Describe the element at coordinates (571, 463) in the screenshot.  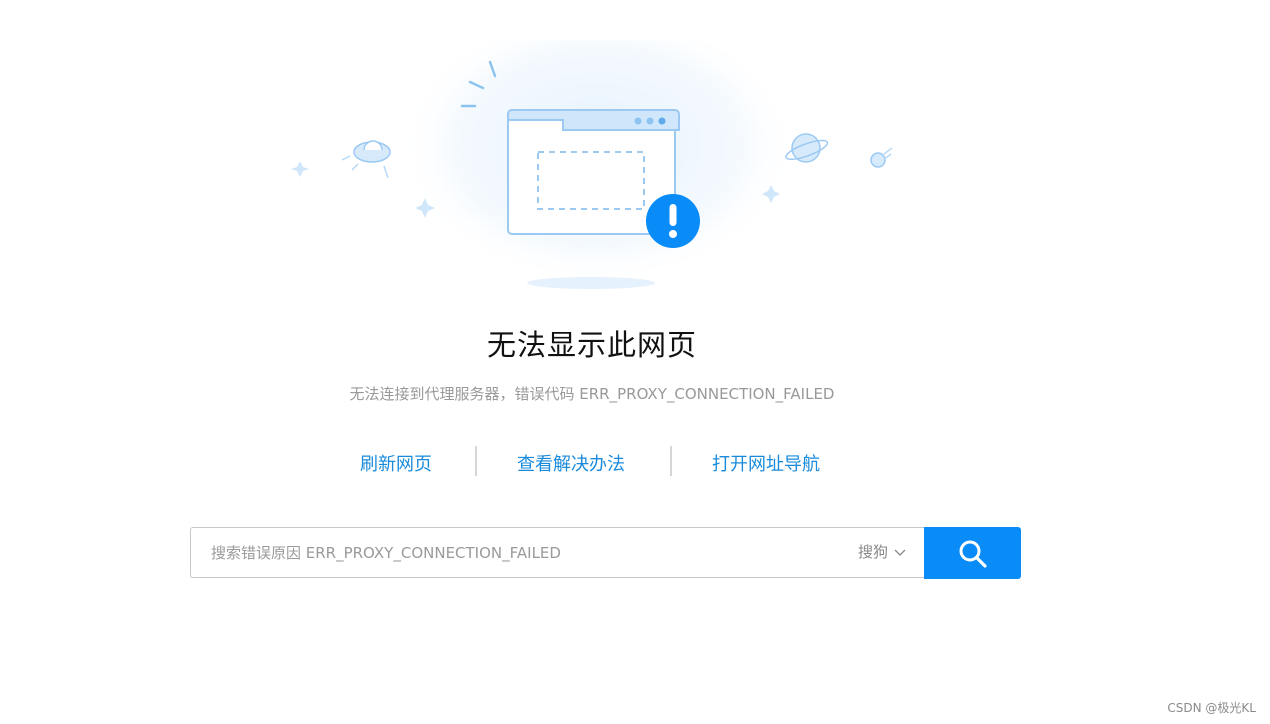
I see `view-solutions-link: 查看解决办法` at that location.